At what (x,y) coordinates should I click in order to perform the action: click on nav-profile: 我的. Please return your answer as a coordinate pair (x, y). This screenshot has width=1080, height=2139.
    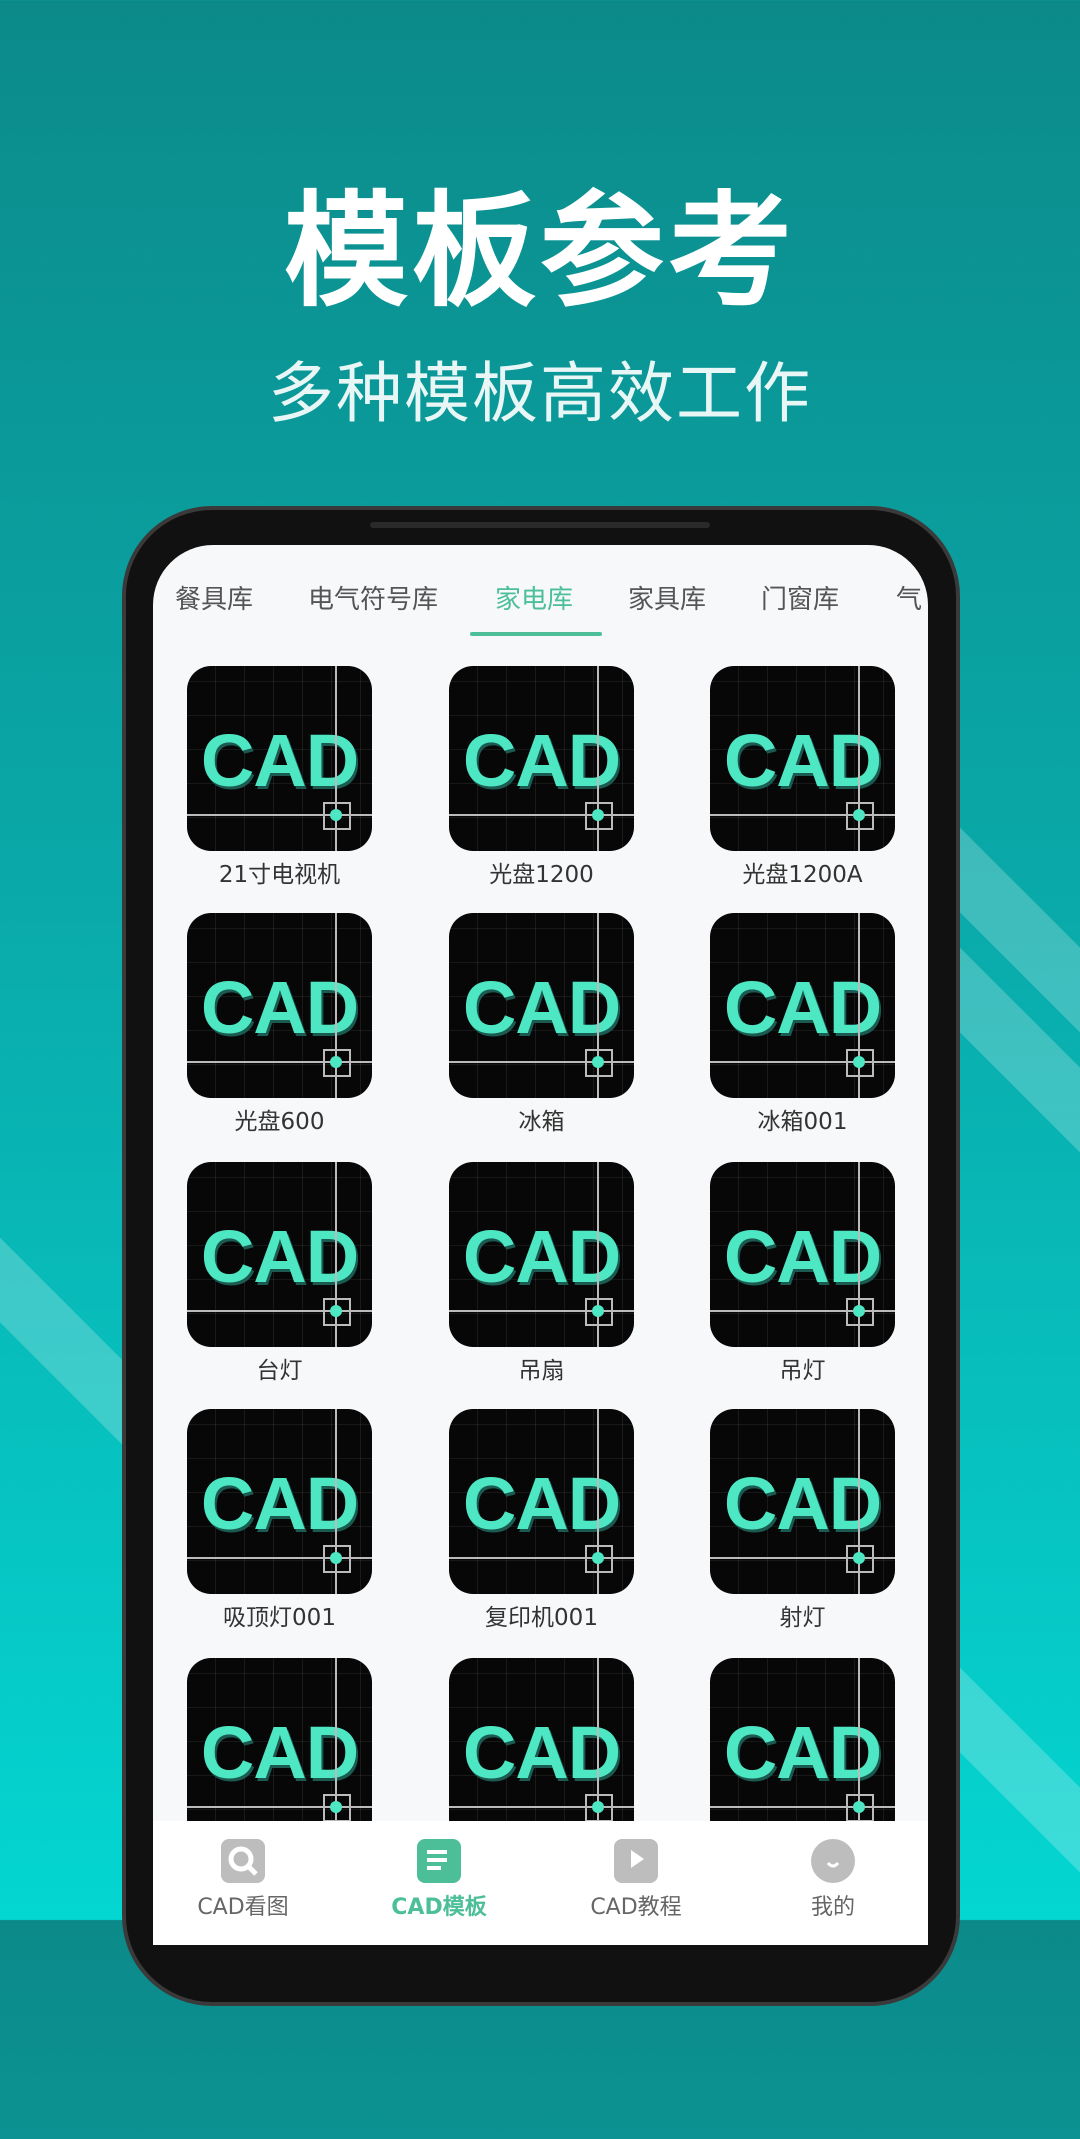
    Looking at the image, I should click on (833, 1871).